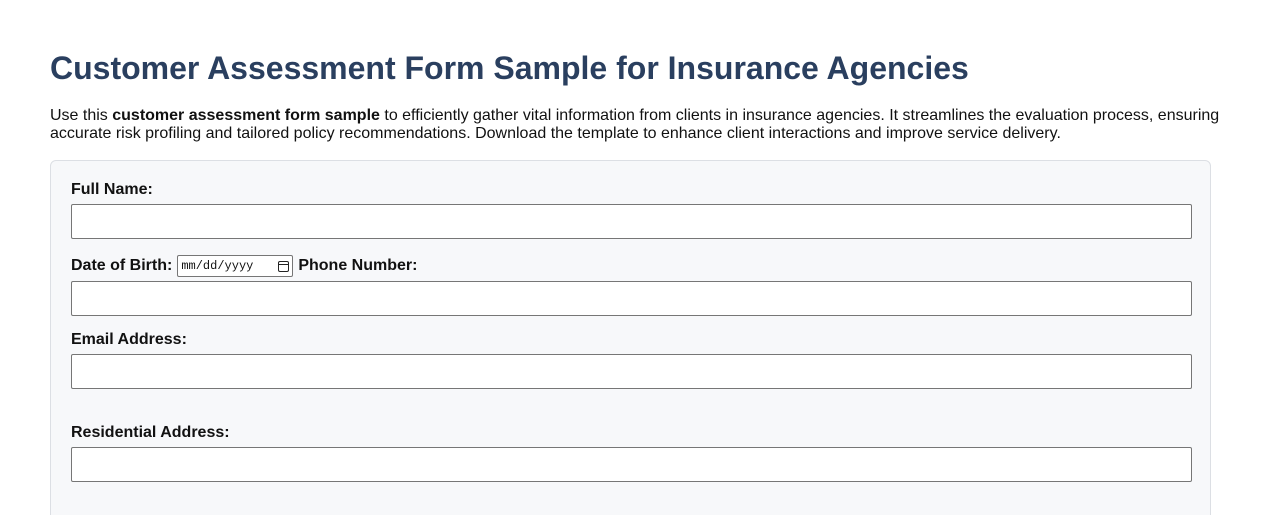 The image size is (1263, 515). I want to click on dob-label: Date of Birth:, so click(122, 265).